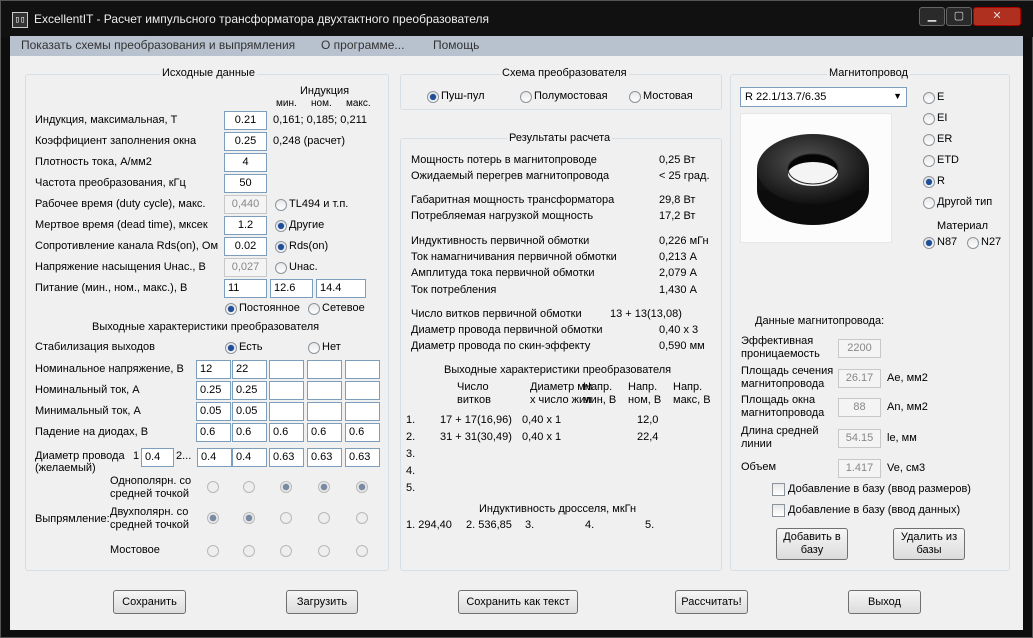 The image size is (1033, 638). What do you see at coordinates (157, 457) in the screenshot?
I see `wire-primary-input: 0.4` at bounding box center [157, 457].